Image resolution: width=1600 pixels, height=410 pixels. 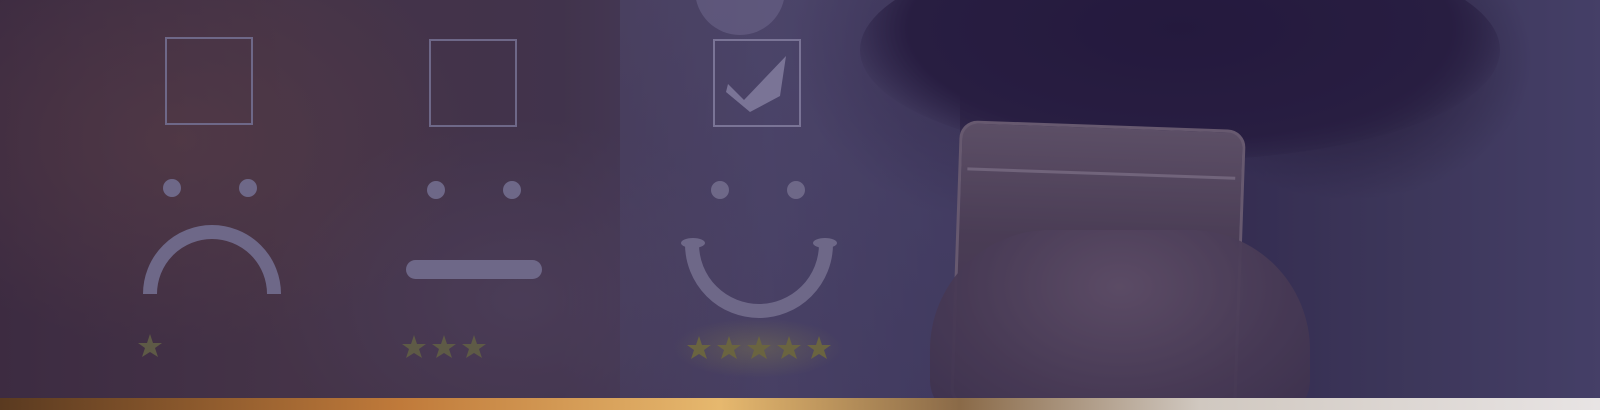 I want to click on rating-option-average, so click(x=472, y=198).